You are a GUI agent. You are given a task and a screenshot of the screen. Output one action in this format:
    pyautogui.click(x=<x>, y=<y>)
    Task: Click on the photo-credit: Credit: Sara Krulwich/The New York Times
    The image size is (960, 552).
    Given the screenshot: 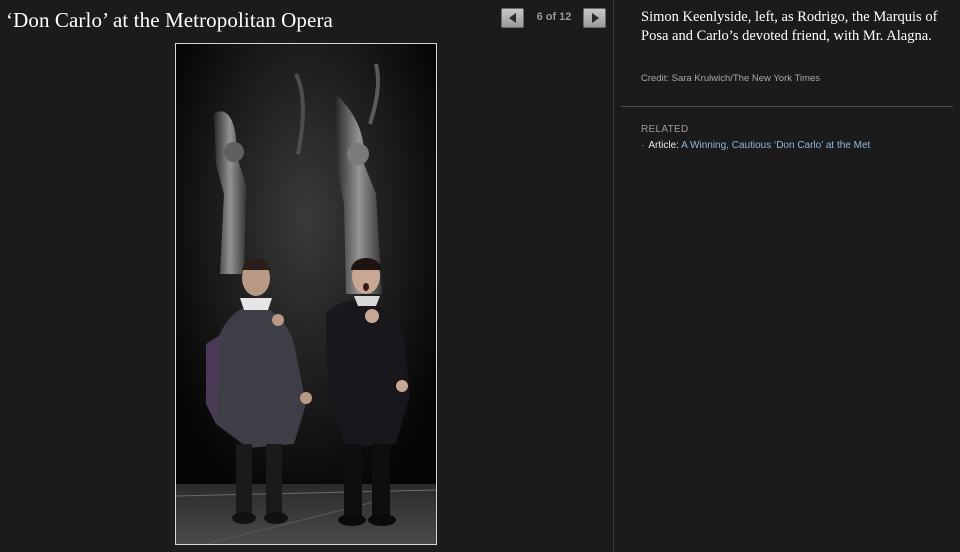 What is the action you would take?
    pyautogui.click(x=730, y=78)
    